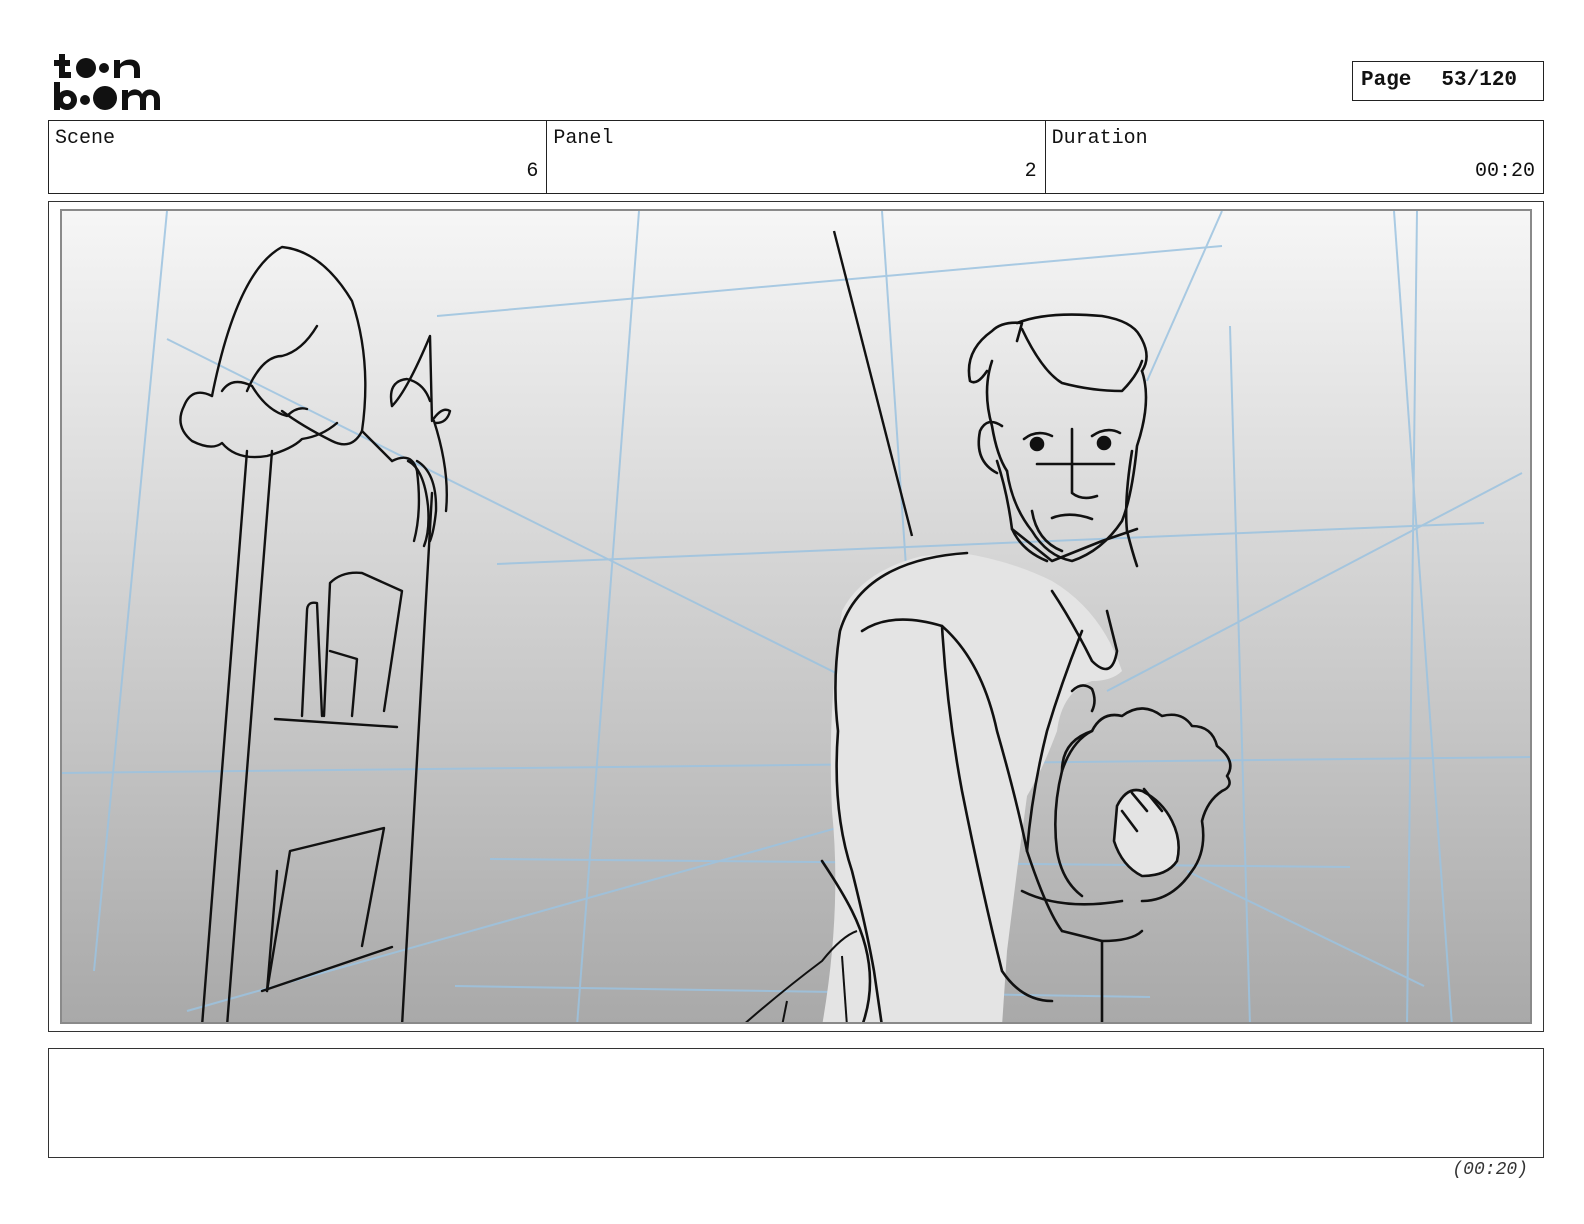 The width and height of the screenshot is (1584, 1224). Describe the element at coordinates (1030, 171) in the screenshot. I see `panel-value: 2` at that location.